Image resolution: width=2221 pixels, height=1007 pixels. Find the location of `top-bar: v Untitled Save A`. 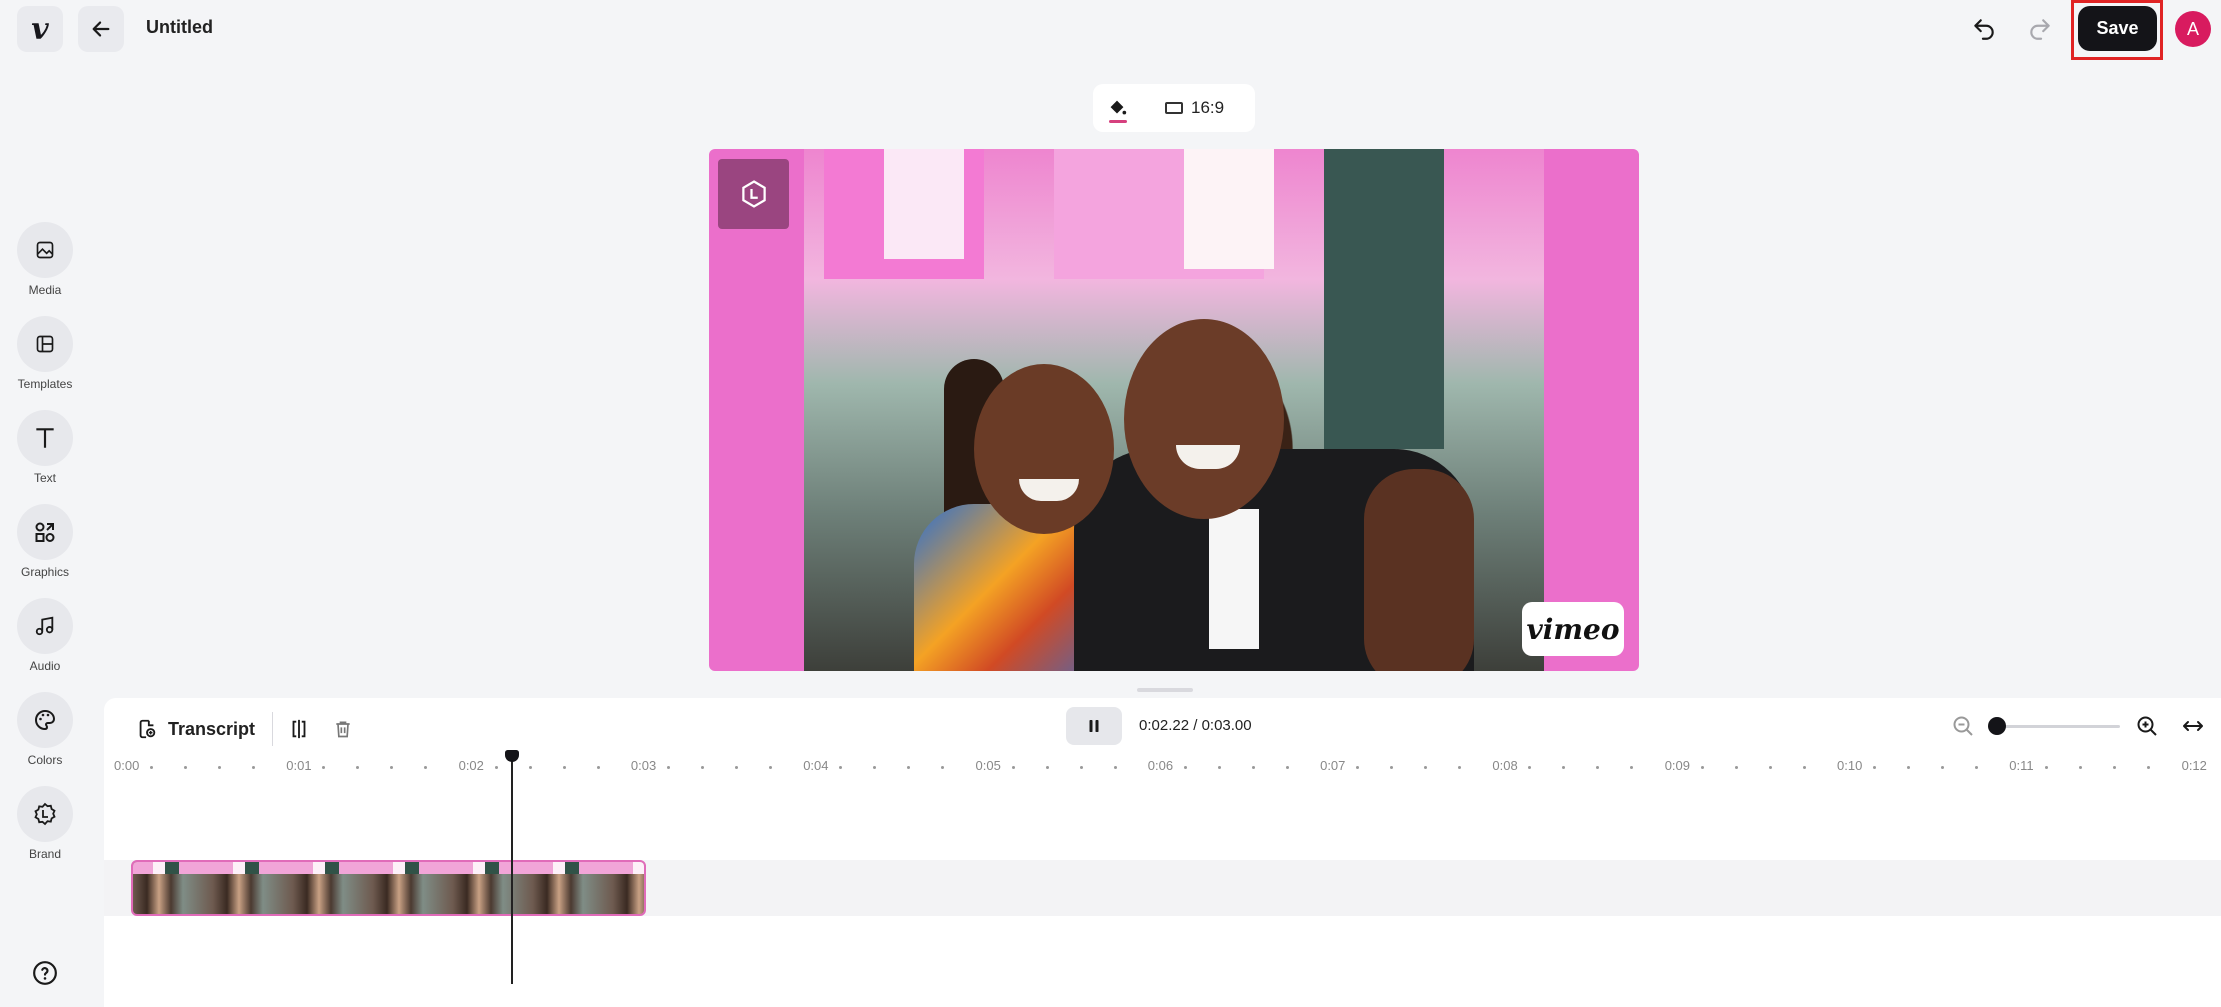

top-bar: v Untitled Save A is located at coordinates (1110, 30).